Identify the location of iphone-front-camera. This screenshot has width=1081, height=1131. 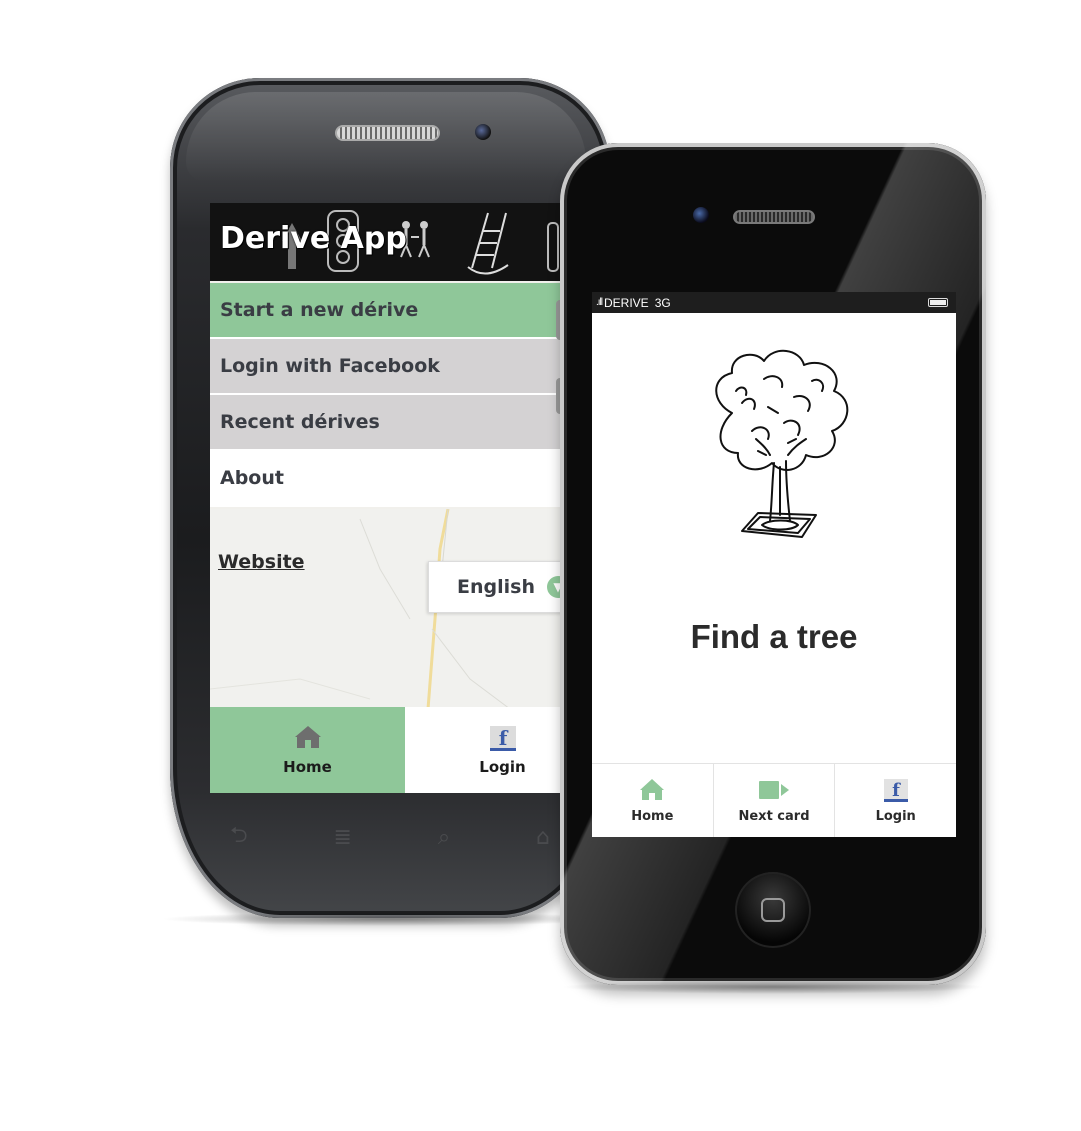
(701, 215).